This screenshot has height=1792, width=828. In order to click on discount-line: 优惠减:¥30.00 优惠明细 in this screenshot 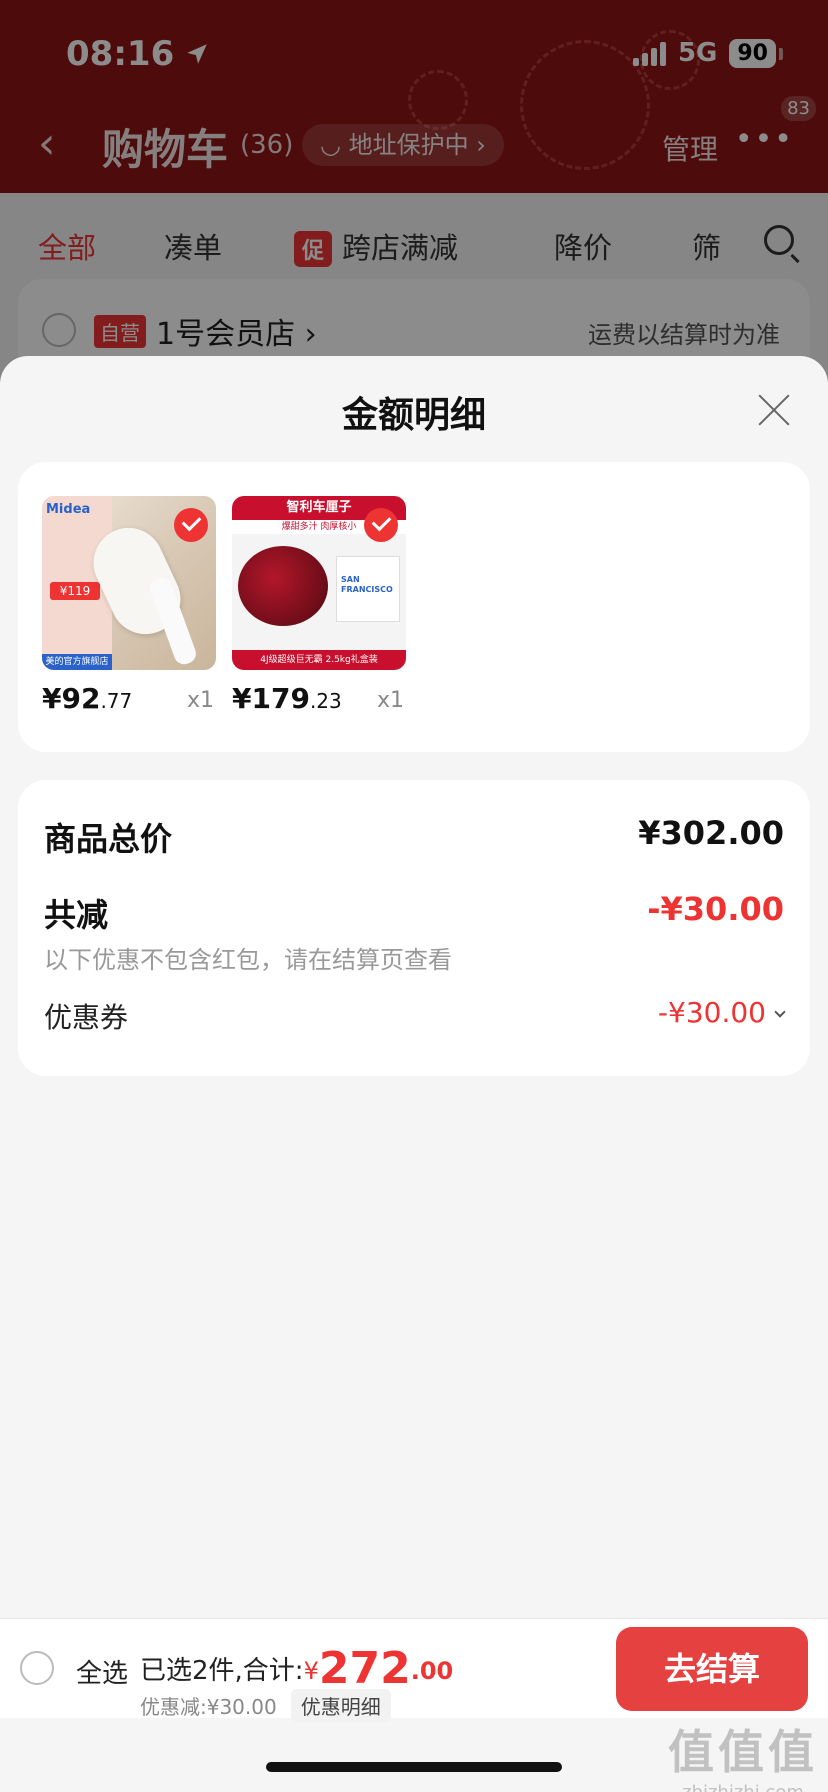, I will do `click(265, 1705)`.